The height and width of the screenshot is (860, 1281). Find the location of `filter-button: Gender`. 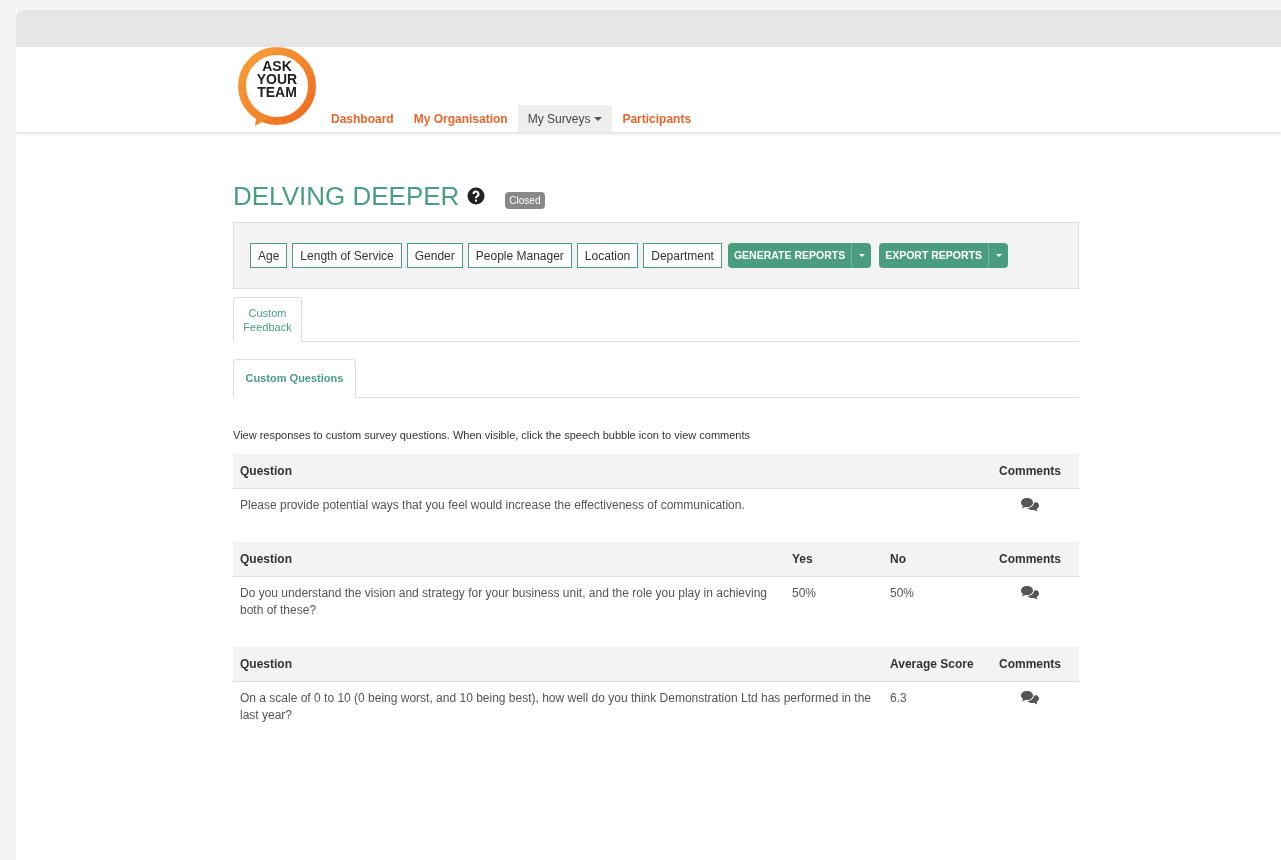

filter-button: Gender is located at coordinates (434, 255).